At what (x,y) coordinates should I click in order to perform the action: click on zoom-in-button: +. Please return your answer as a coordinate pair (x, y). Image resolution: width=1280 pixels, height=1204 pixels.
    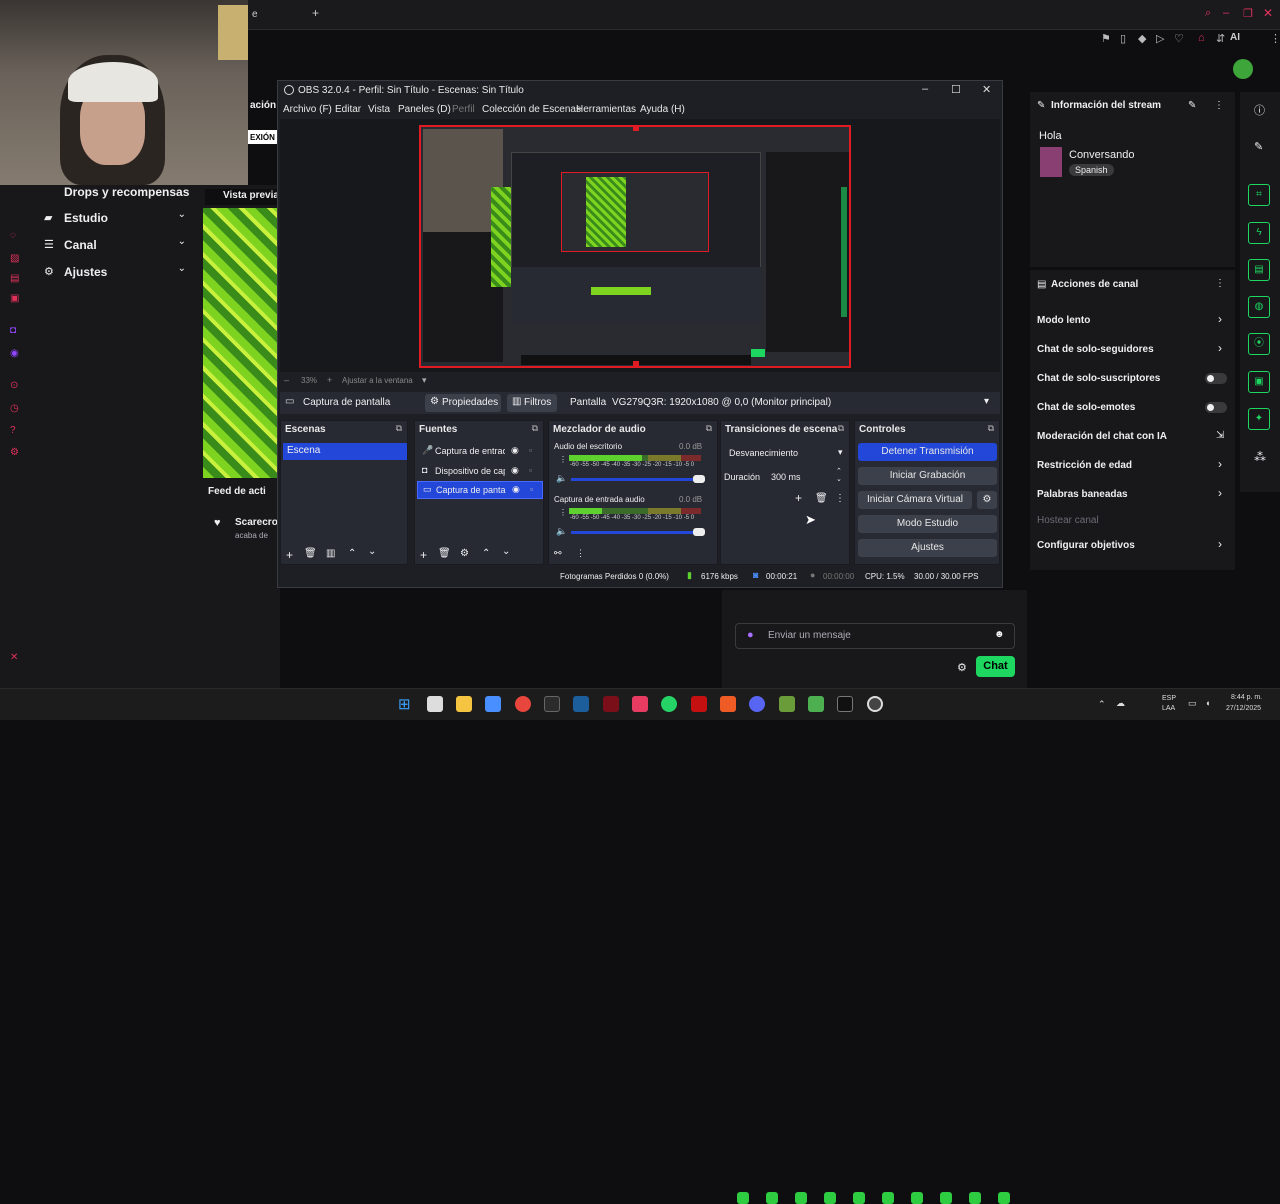
    Looking at the image, I should click on (329, 380).